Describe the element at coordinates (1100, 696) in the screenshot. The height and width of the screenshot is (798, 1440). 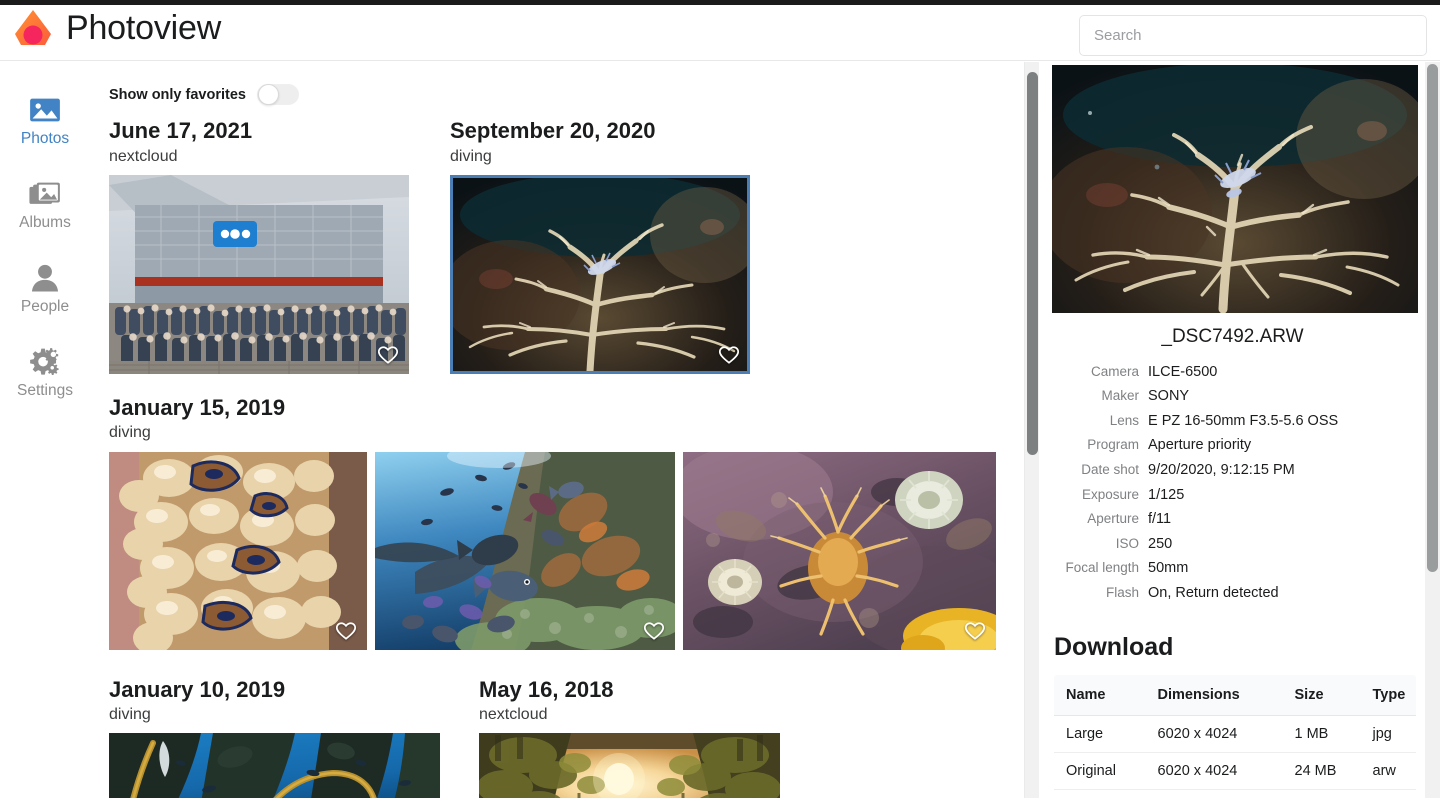
I see `column-header-name: Name` at that location.